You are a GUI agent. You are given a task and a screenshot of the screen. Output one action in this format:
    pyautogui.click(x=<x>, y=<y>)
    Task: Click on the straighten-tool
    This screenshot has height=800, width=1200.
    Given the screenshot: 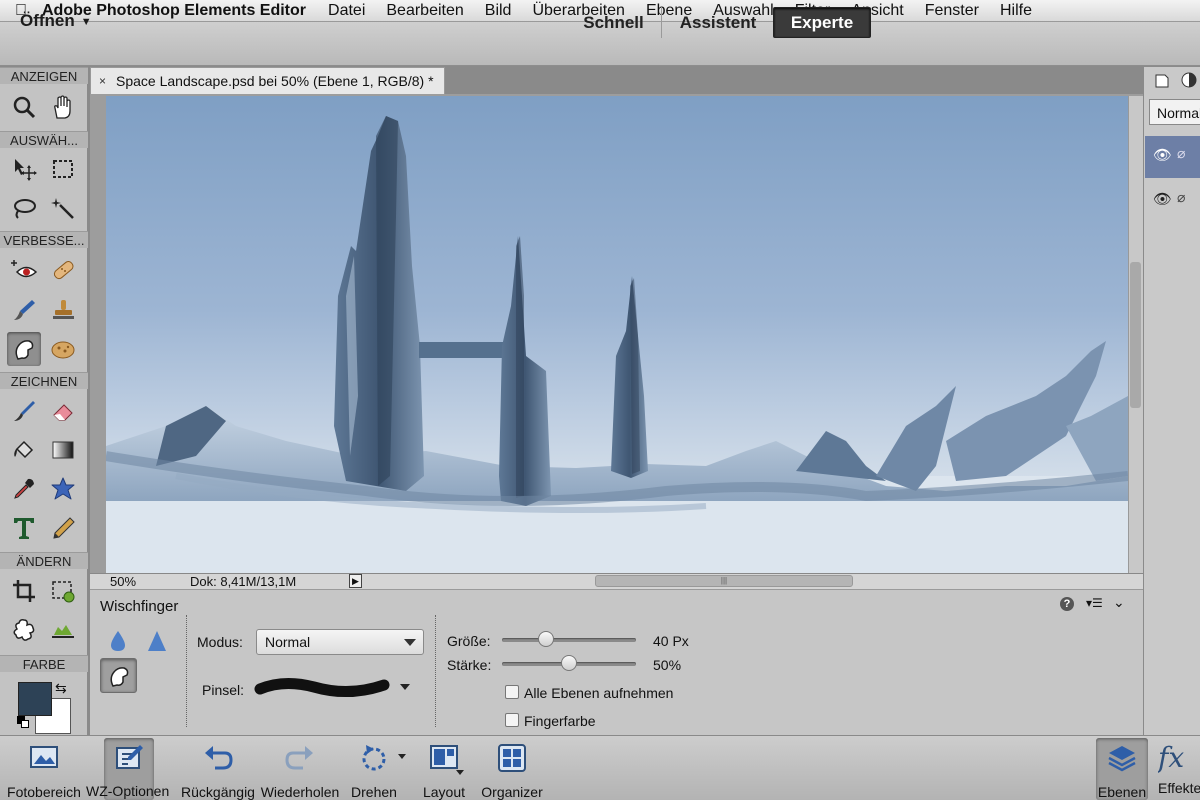 What is the action you would take?
    pyautogui.click(x=63, y=630)
    